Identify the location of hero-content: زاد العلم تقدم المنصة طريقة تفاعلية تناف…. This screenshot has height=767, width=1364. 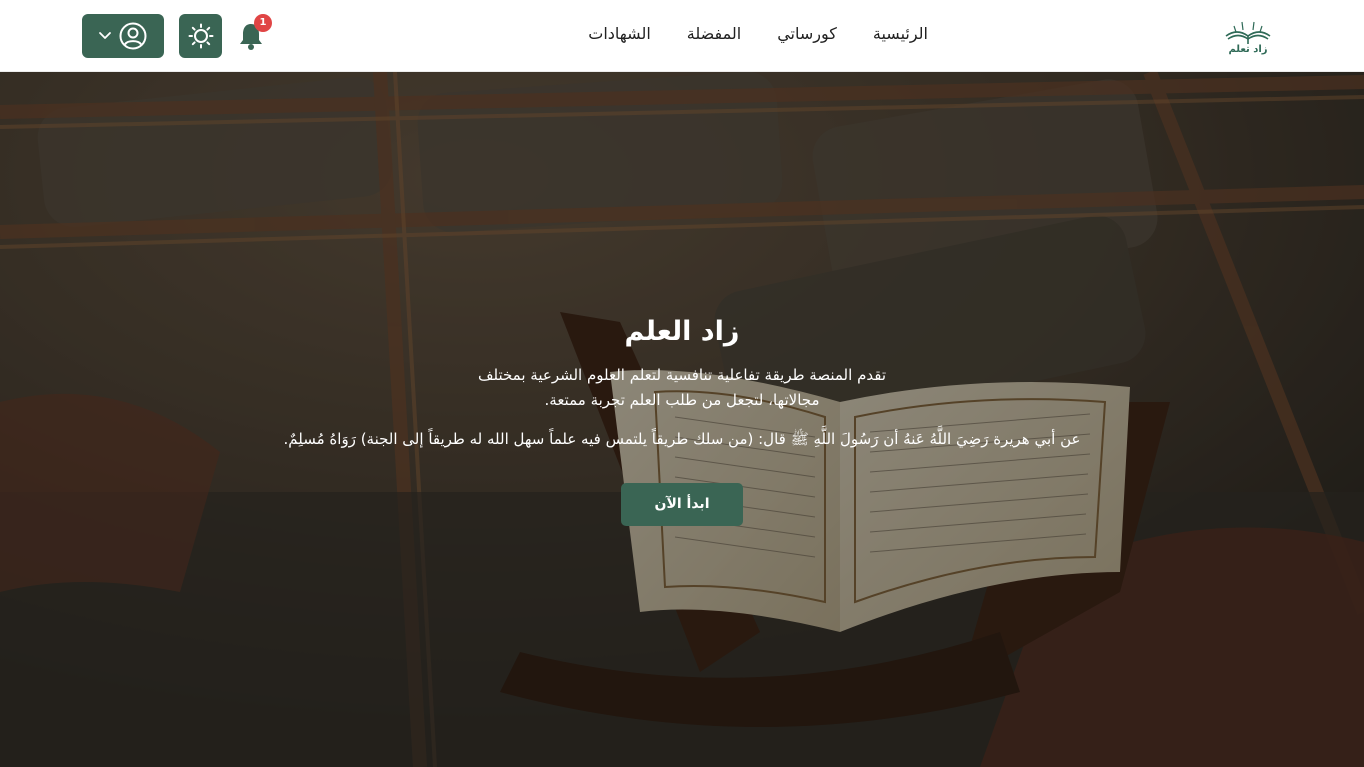
(682, 383).